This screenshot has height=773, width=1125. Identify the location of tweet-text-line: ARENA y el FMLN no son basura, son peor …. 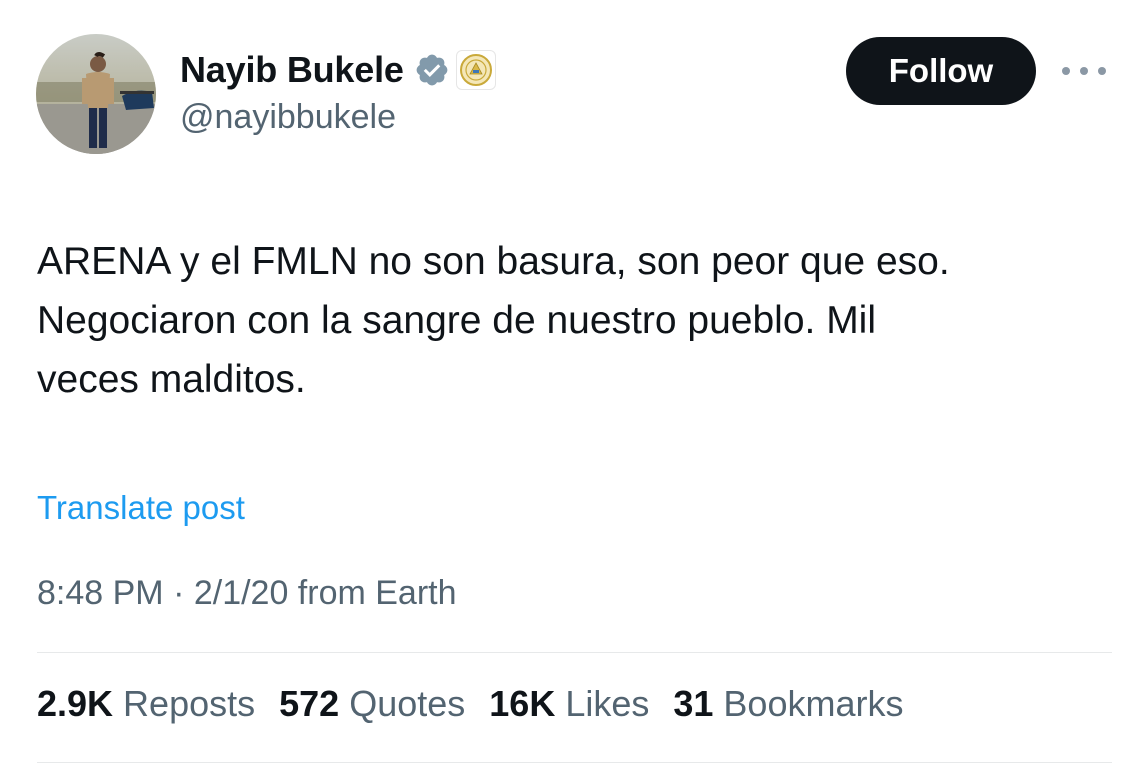
(493, 261).